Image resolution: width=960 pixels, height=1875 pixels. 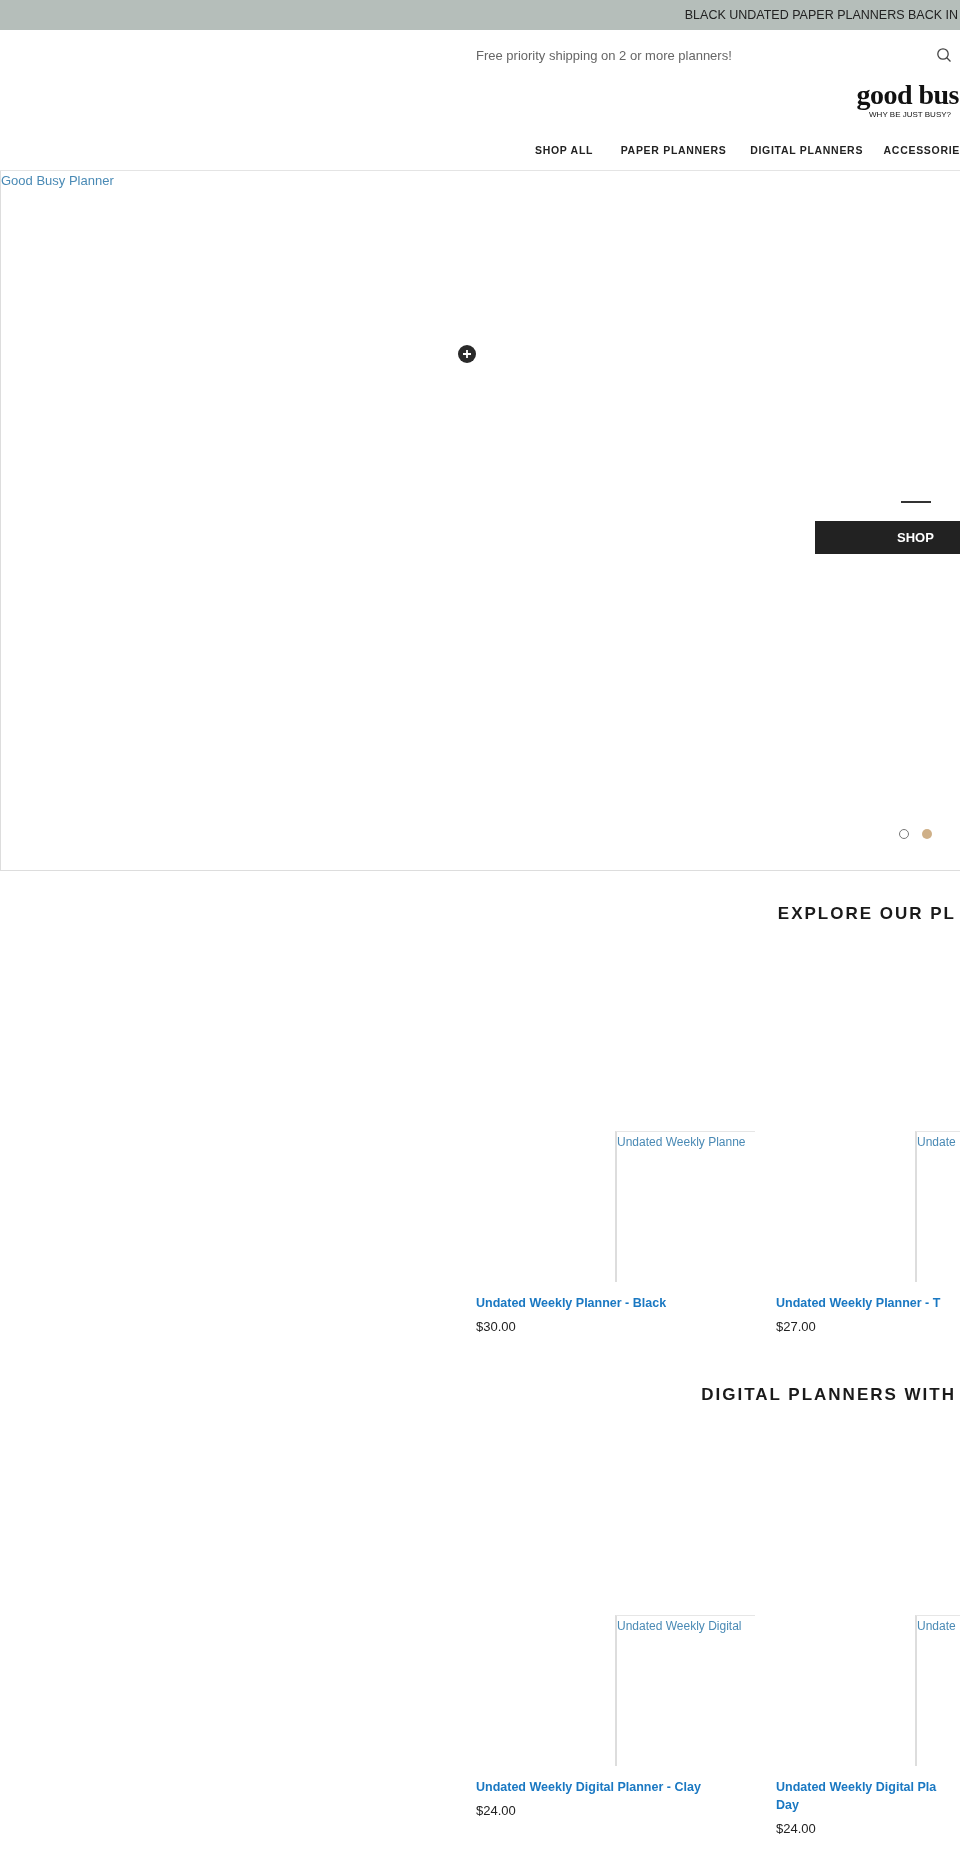 I want to click on plus-icon, so click(x=467, y=354).